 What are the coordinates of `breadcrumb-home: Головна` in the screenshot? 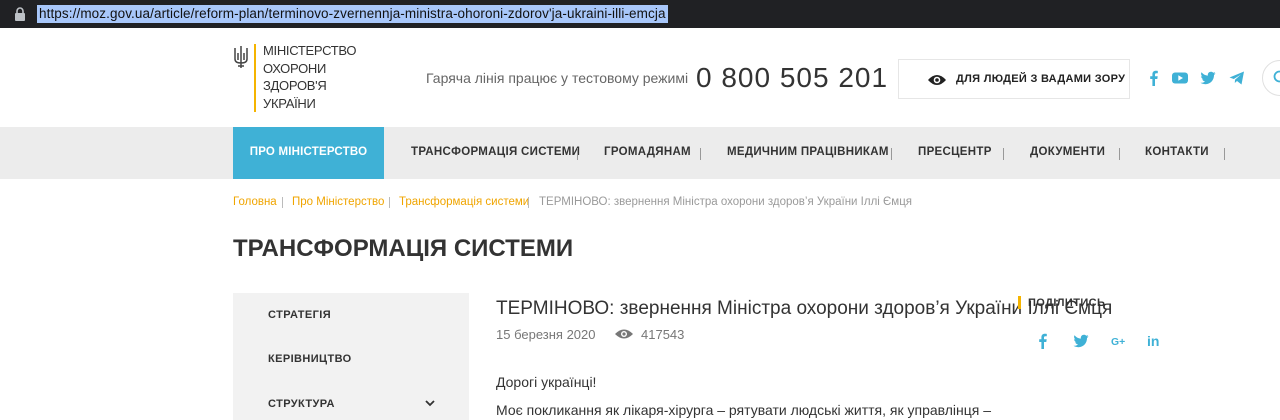 It's located at (255, 202).